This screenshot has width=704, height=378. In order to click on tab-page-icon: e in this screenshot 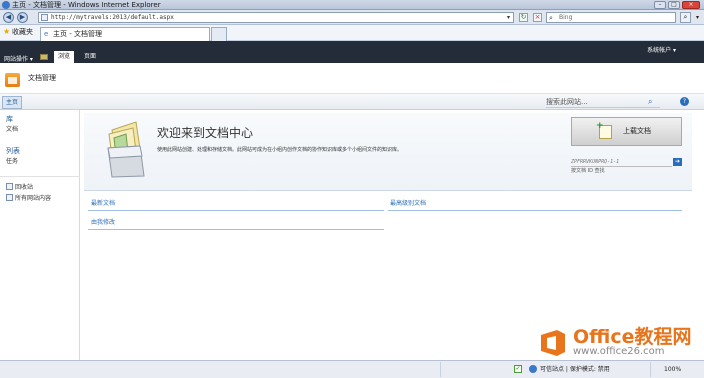, I will do `click(46, 34)`.